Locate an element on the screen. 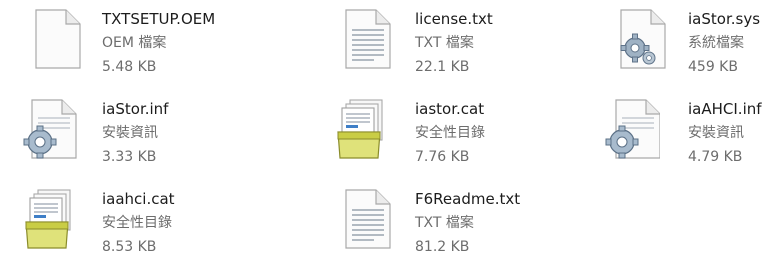  file-size: 8.53 KB is located at coordinates (129, 247).